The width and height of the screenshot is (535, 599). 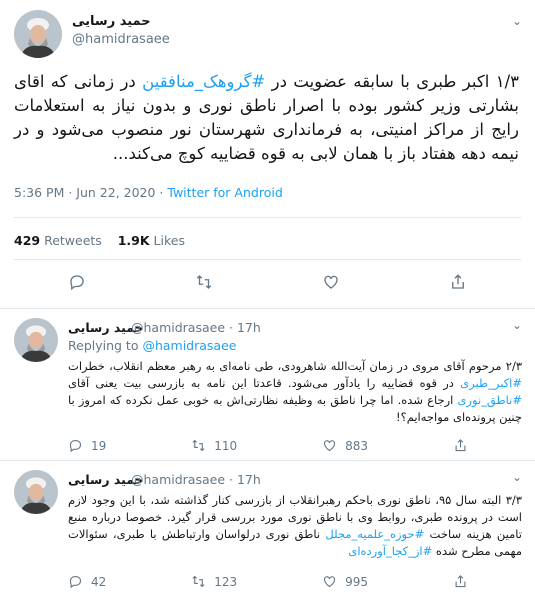 What do you see at coordinates (189, 345) in the screenshot?
I see `replying-to-link: @hamidrasaee` at bounding box center [189, 345].